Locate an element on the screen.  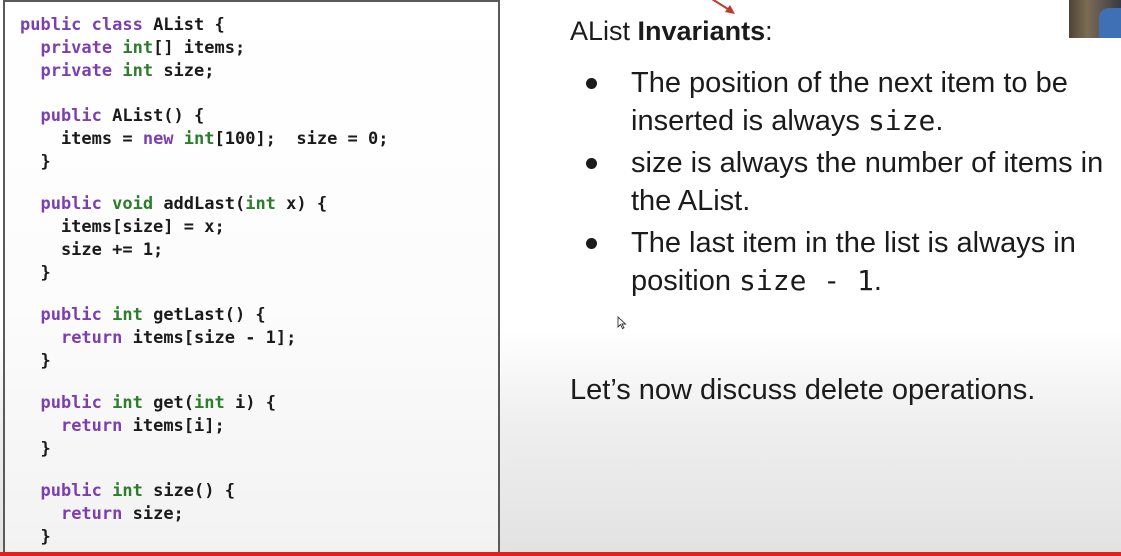
code-line: public int get(int i) { is located at coordinates (204, 403).